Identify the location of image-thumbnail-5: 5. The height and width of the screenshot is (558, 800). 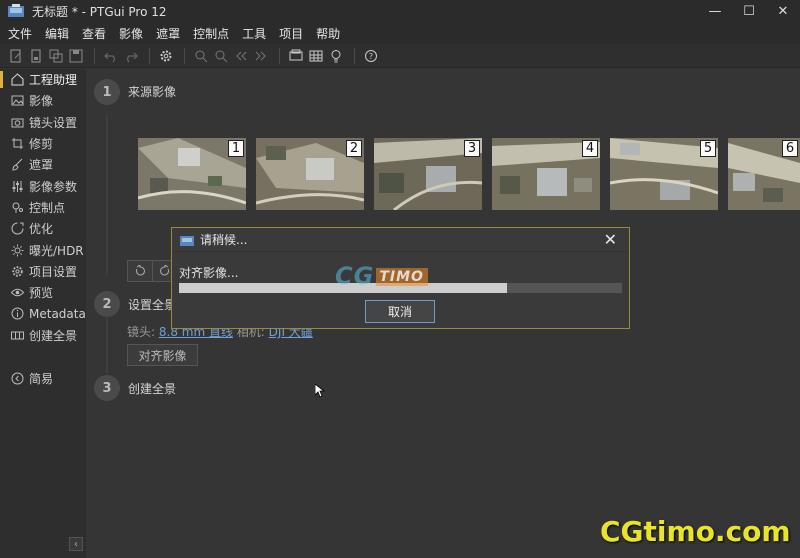
(664, 174).